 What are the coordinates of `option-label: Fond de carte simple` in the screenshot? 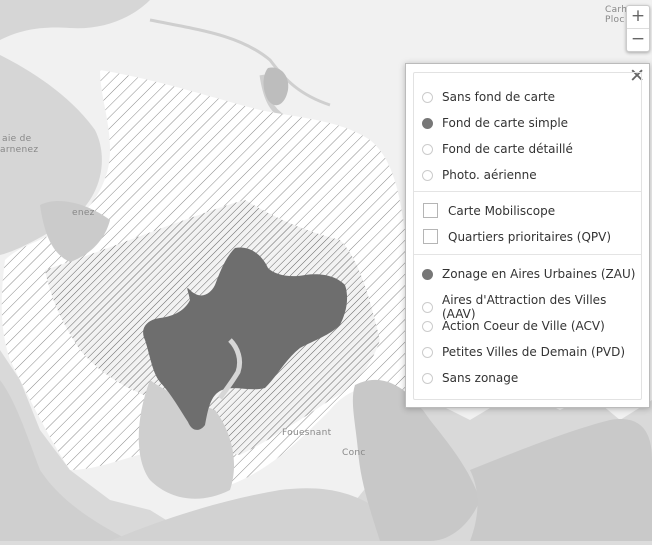 It's located at (505, 123).